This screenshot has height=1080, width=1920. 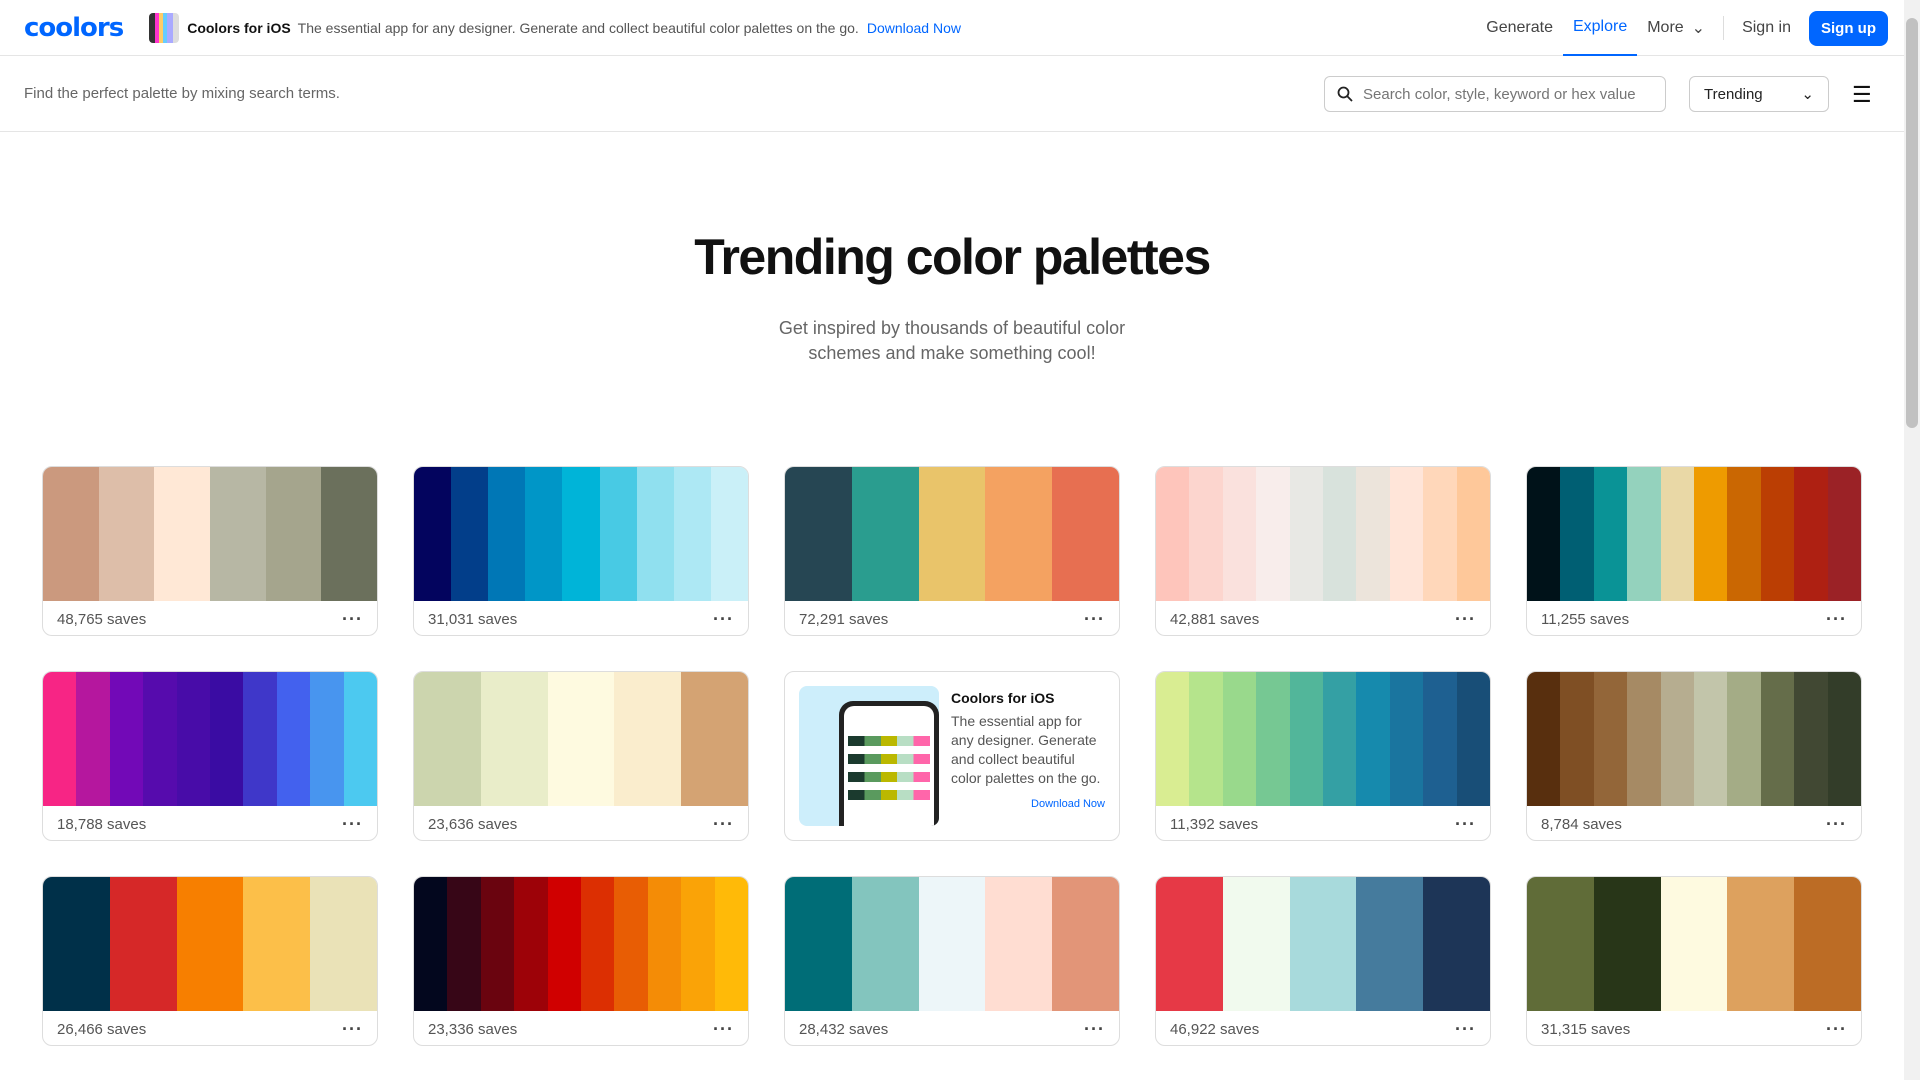 What do you see at coordinates (1862, 95) in the screenshot?
I see `hamburger-menu-icon: ☰` at bounding box center [1862, 95].